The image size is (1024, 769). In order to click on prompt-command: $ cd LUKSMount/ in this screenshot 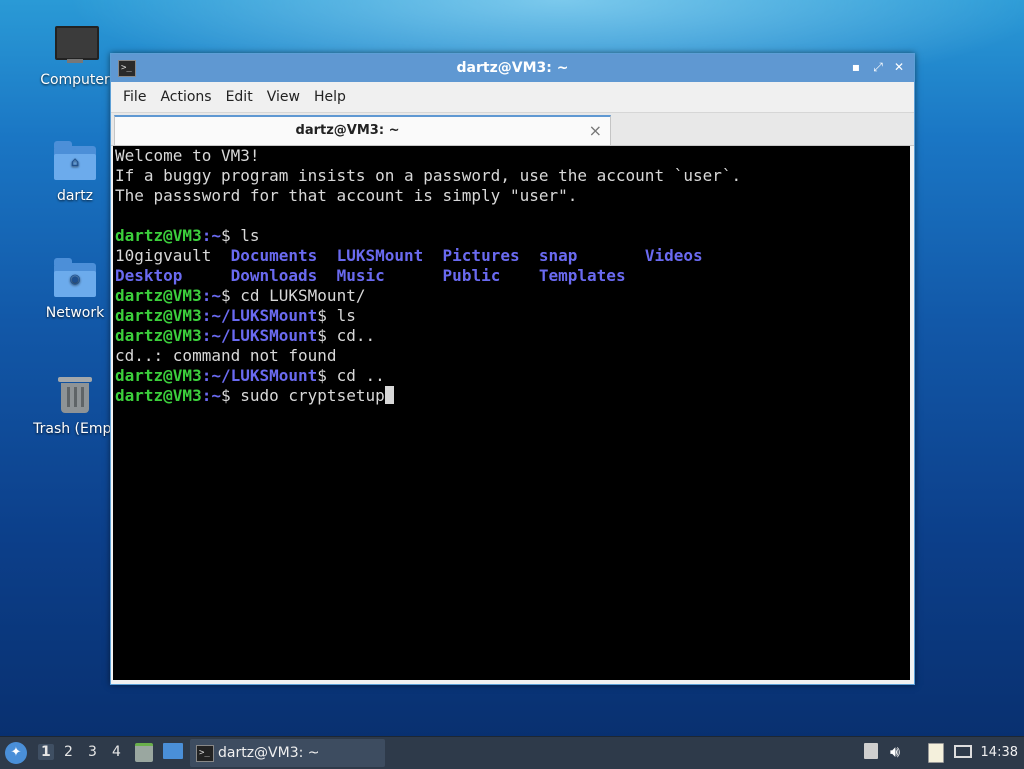, I will do `click(293, 295)`.